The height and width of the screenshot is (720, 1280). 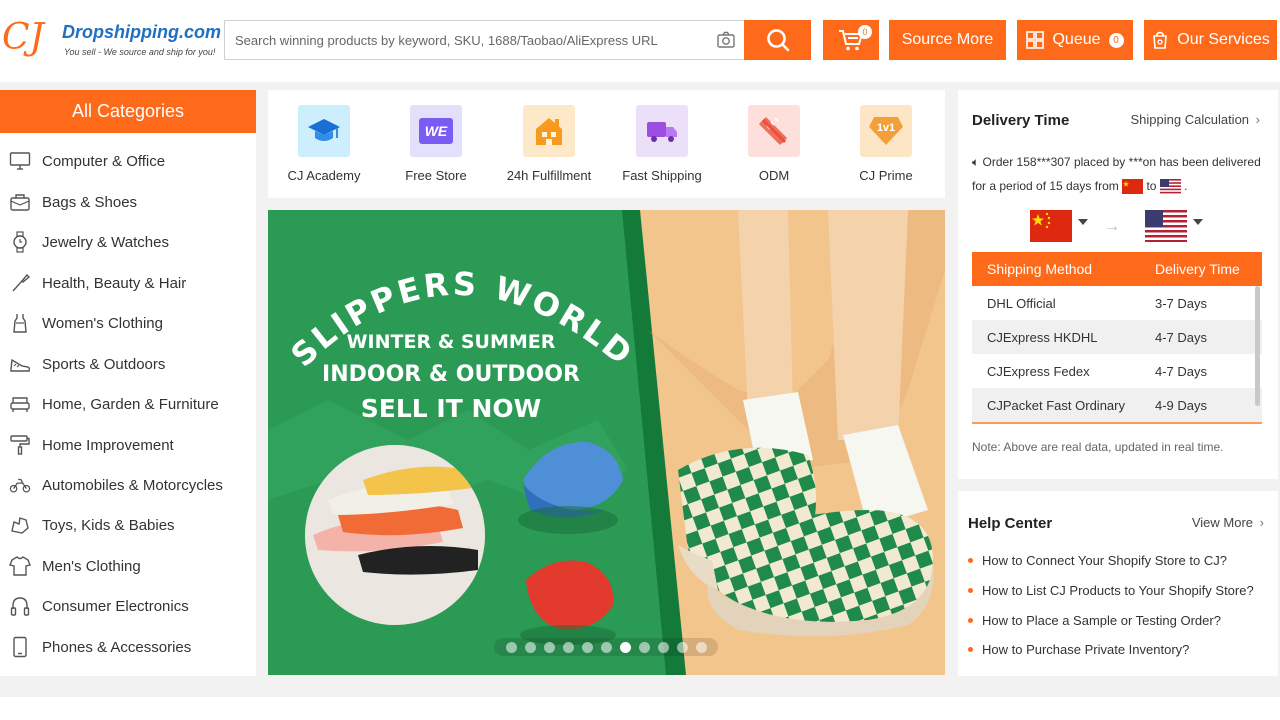 I want to click on feature-label: Fast Shipping, so click(x=662, y=175).